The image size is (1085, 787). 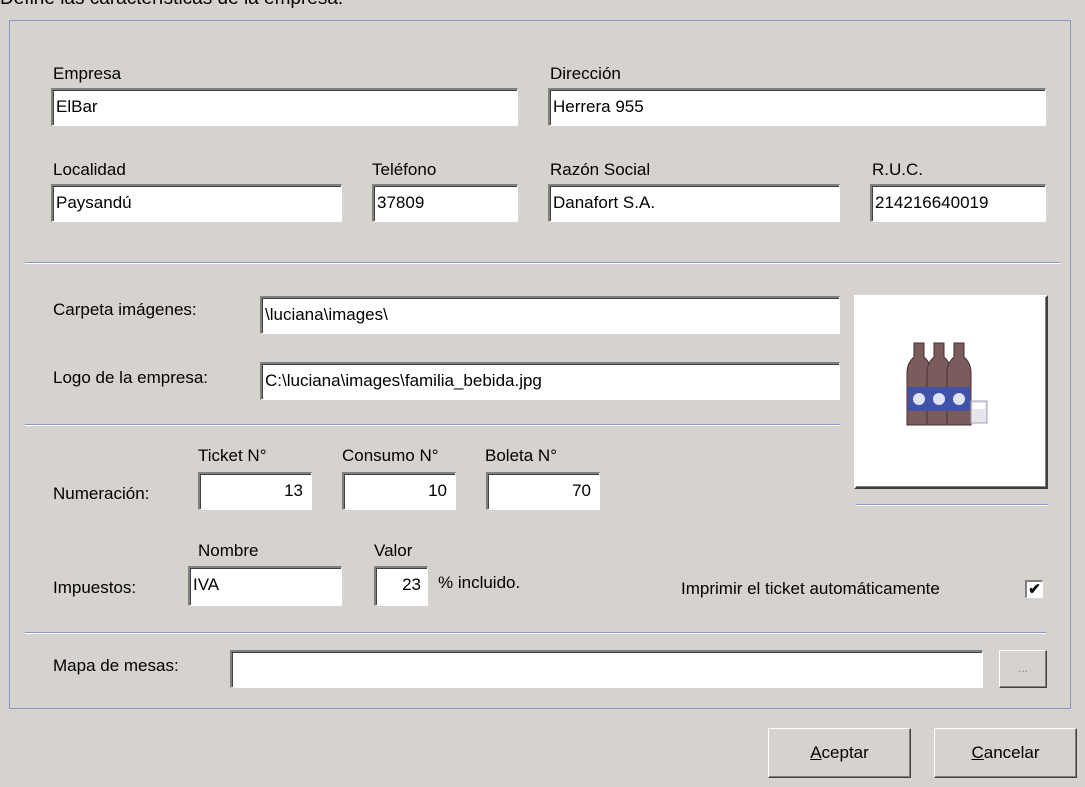 I want to click on logo-empresa-field: C:\luciana\images\familia_bebida.jpg, so click(x=550, y=381).